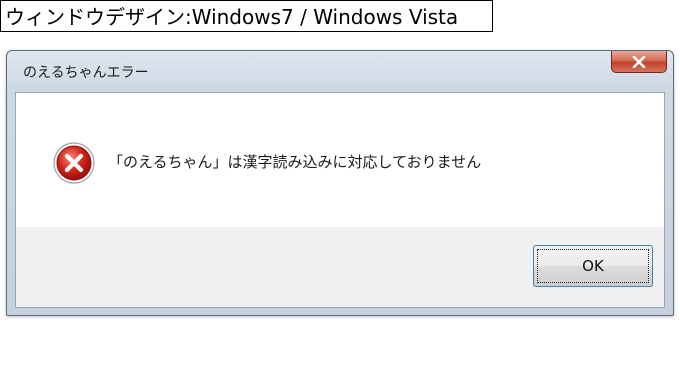  What do you see at coordinates (295, 162) in the screenshot?
I see `error-message: 「のえるちゃん」は漢字読み込みに対応しておりません` at bounding box center [295, 162].